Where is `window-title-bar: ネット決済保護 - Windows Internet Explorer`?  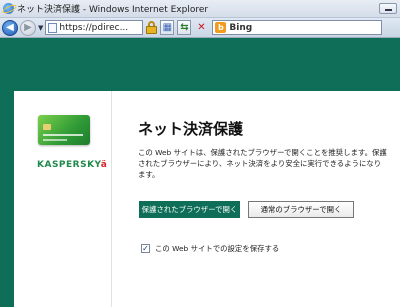
window-title-bar: ネット決済保護 - Windows Internet Explorer is located at coordinates (200, 9).